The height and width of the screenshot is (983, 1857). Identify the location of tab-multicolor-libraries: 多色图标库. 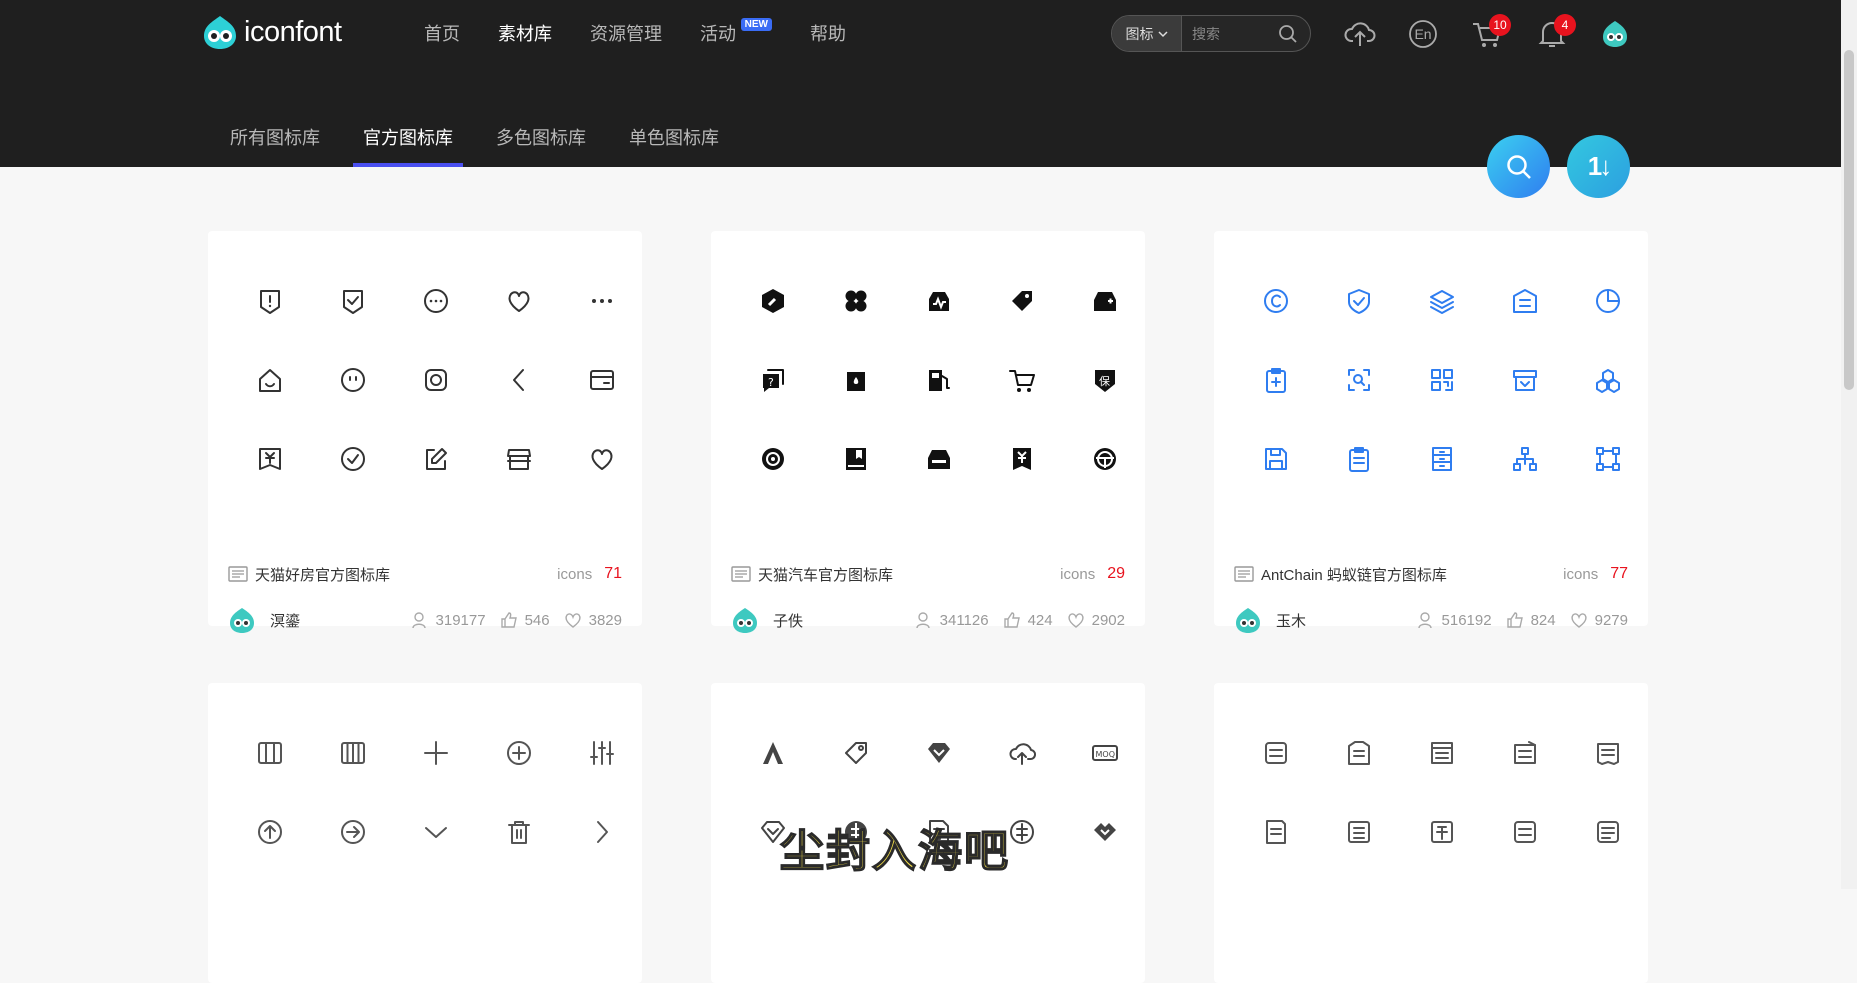
(541, 145).